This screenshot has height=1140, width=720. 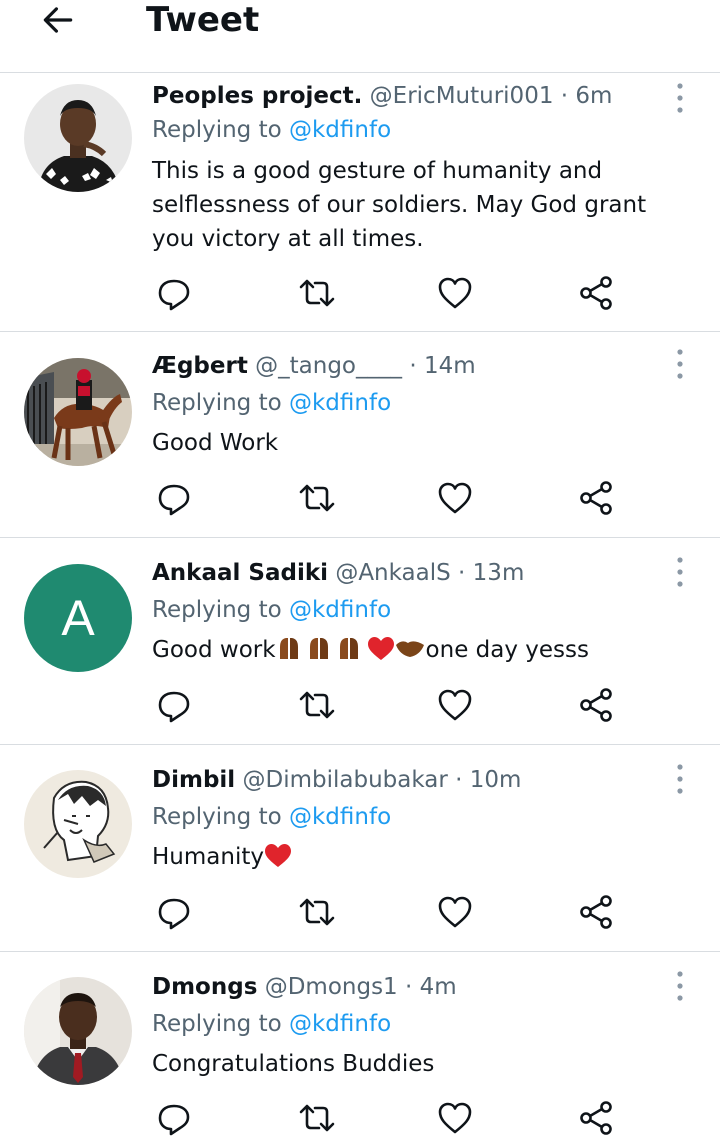 I want to click on tweet-meta: Ægbert @_tango____ · 14m, so click(x=314, y=366).